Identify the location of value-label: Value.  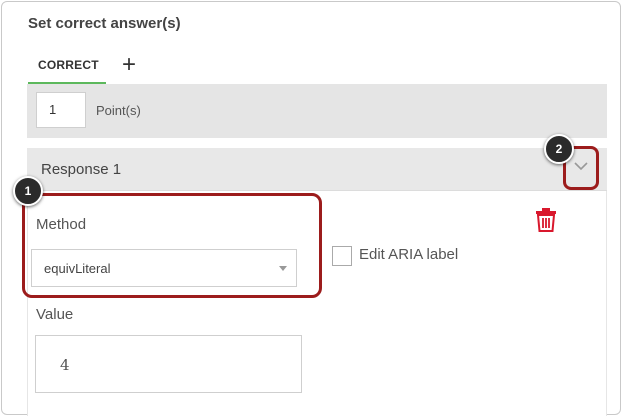
(55, 314).